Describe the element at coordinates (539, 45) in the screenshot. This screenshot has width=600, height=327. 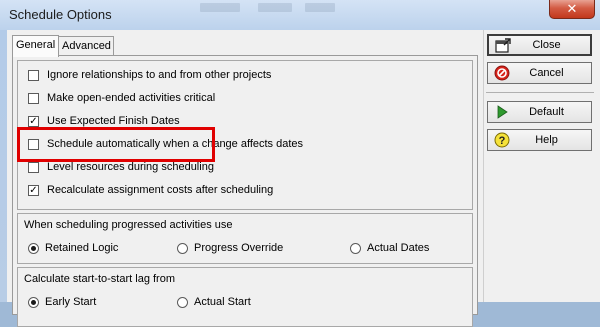
I see `close-button: Close` at that location.